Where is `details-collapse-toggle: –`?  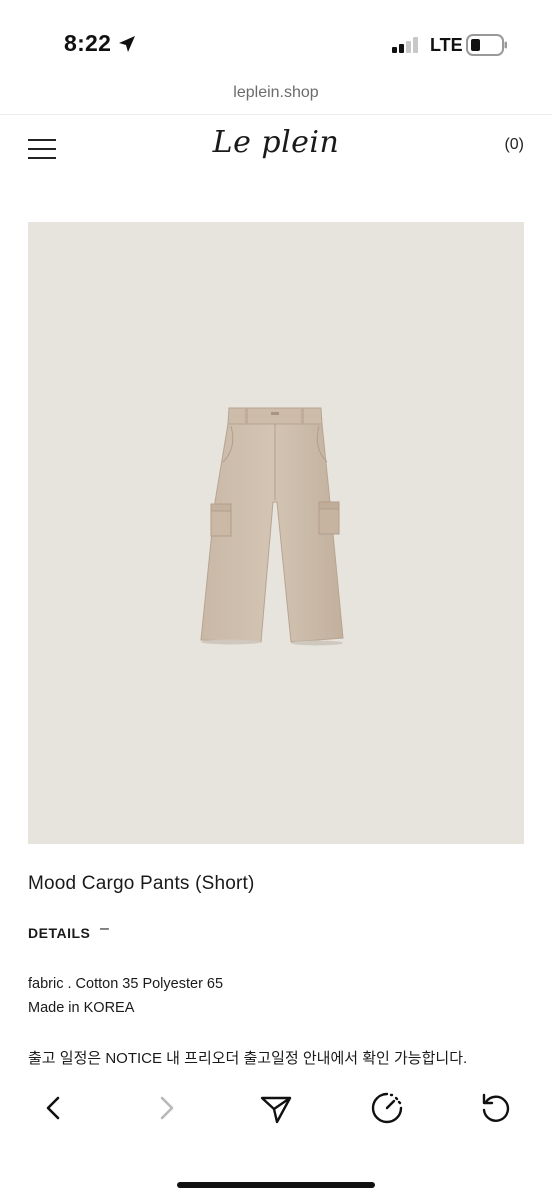 details-collapse-toggle: – is located at coordinates (104, 929).